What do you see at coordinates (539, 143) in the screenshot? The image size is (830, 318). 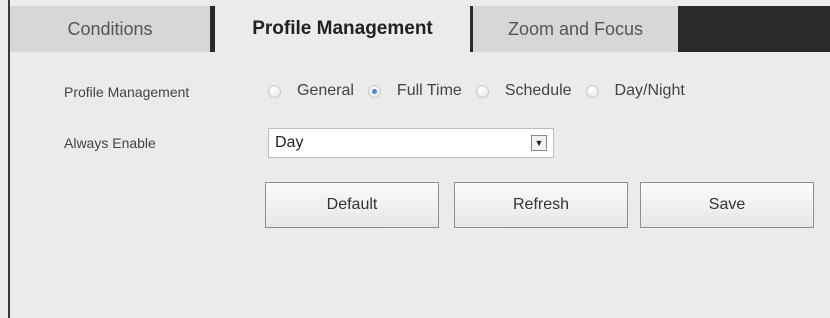 I see `dropdown-arrow-icon: ▼` at bounding box center [539, 143].